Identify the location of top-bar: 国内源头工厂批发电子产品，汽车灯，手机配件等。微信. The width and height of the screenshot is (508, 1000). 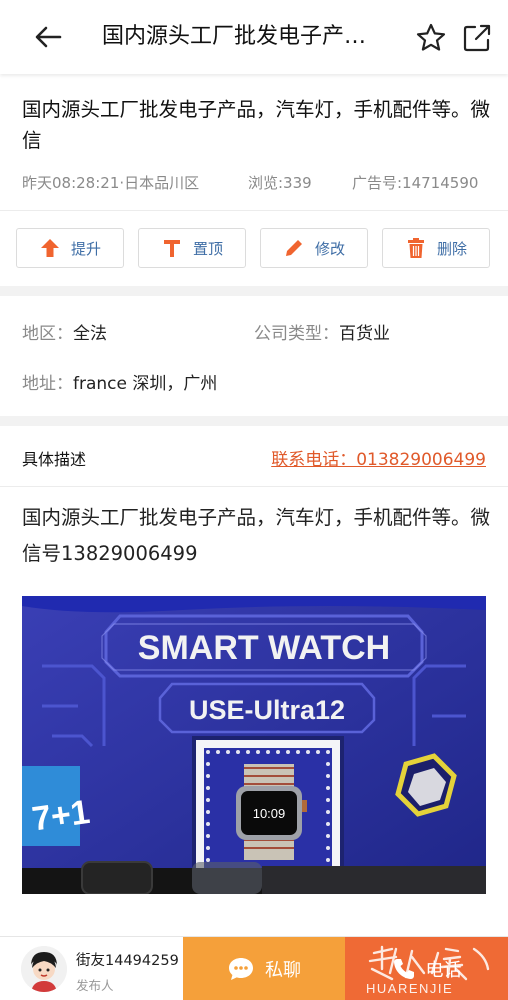
(254, 37).